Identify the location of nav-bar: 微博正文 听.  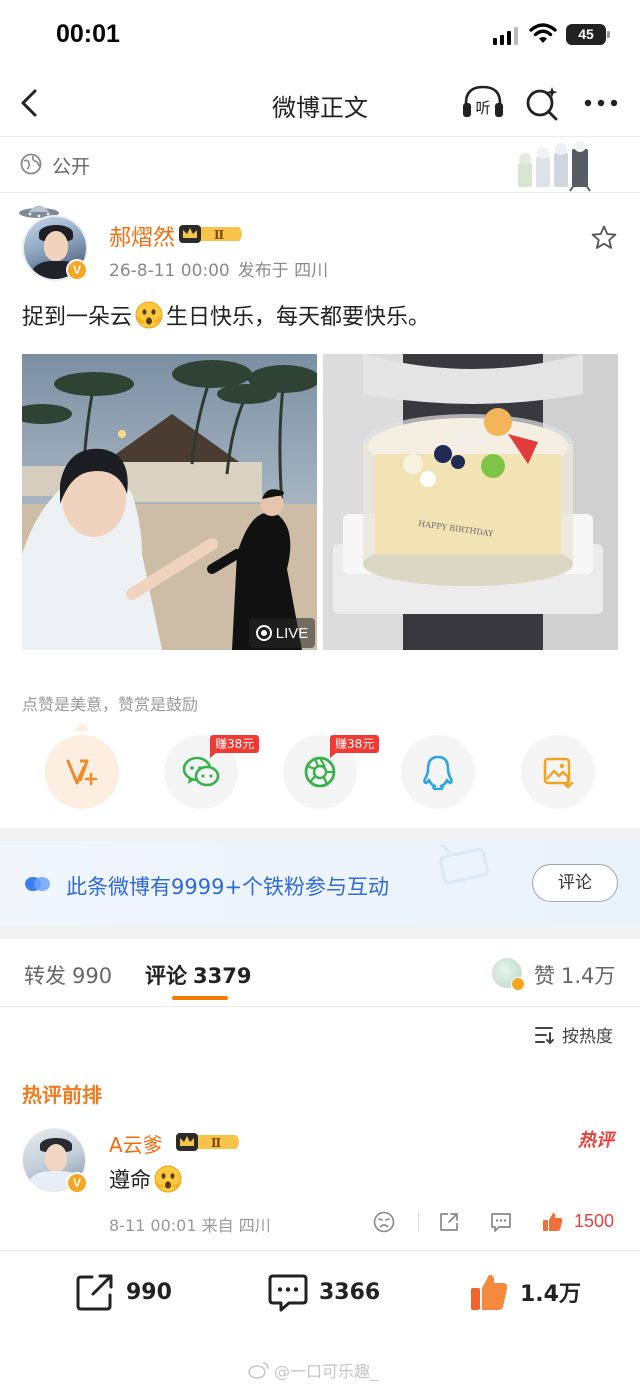
(320, 103).